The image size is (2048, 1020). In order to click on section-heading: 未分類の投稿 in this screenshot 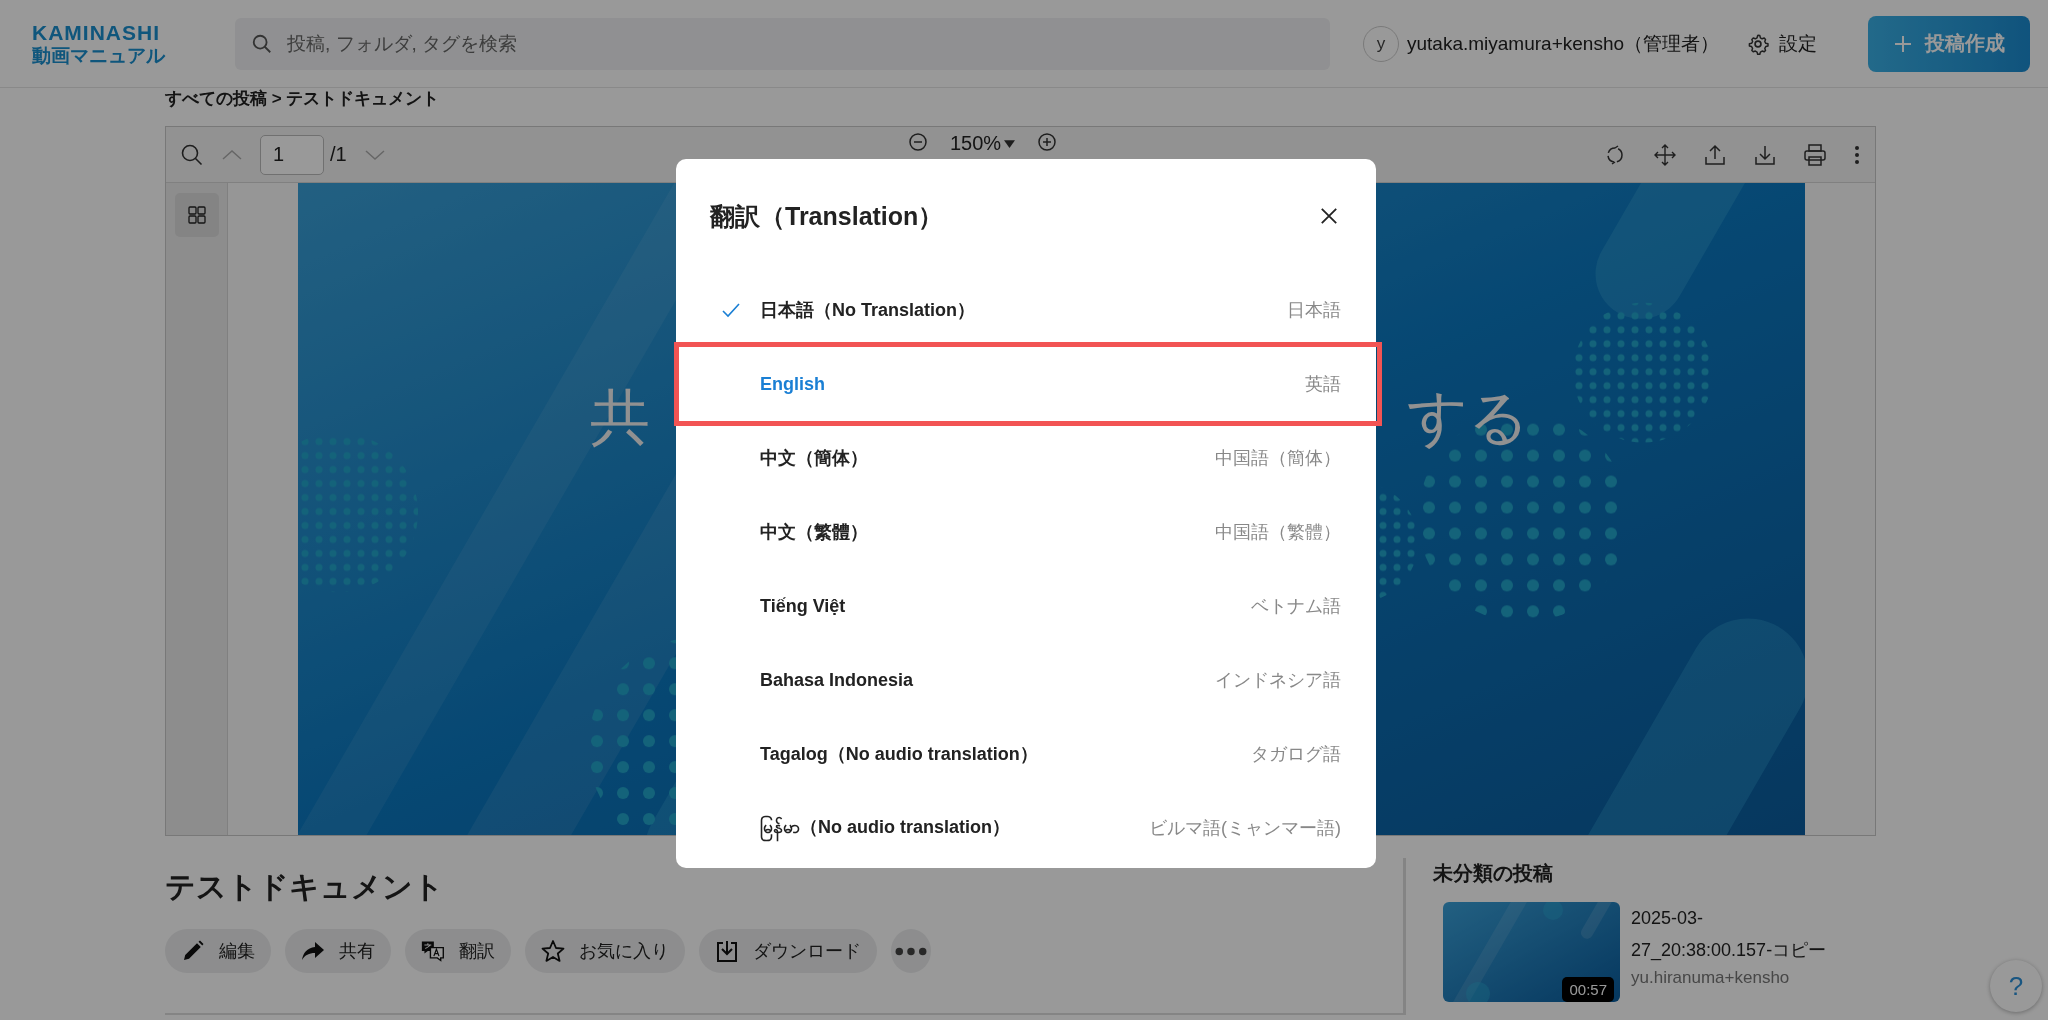, I will do `click(1493, 873)`.